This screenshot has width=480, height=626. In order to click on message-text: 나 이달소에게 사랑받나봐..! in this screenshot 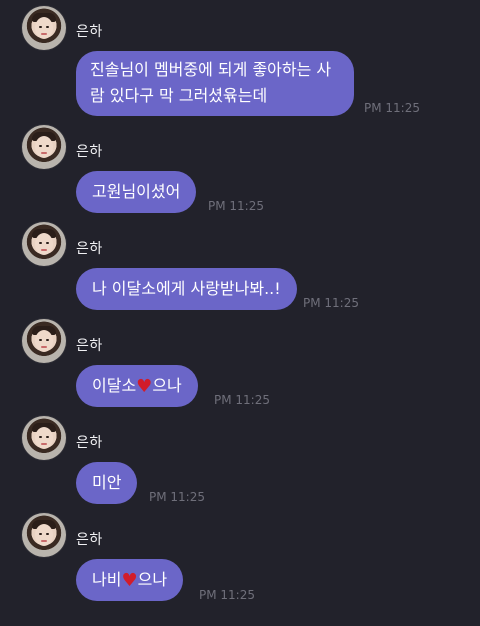, I will do `click(186, 288)`.